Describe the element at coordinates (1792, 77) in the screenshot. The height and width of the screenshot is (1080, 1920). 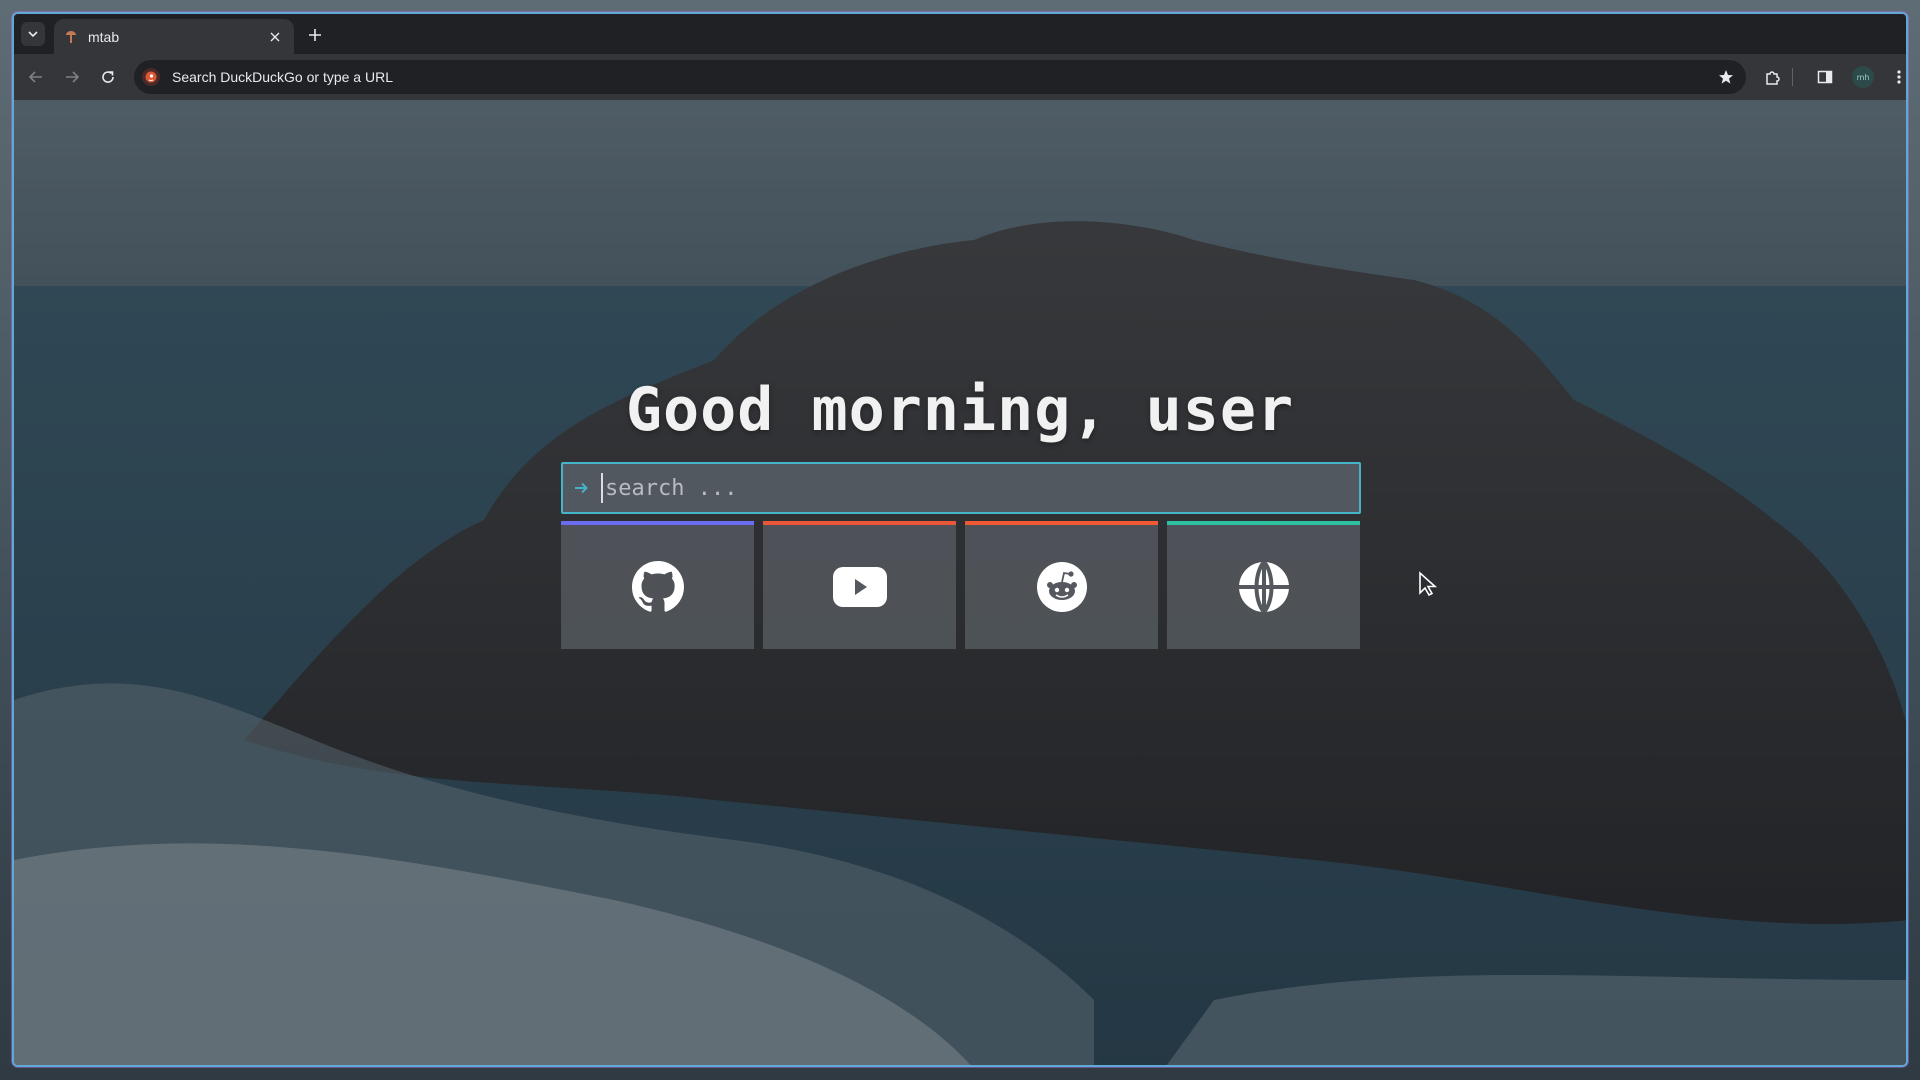
I see `toolbar-divider` at that location.